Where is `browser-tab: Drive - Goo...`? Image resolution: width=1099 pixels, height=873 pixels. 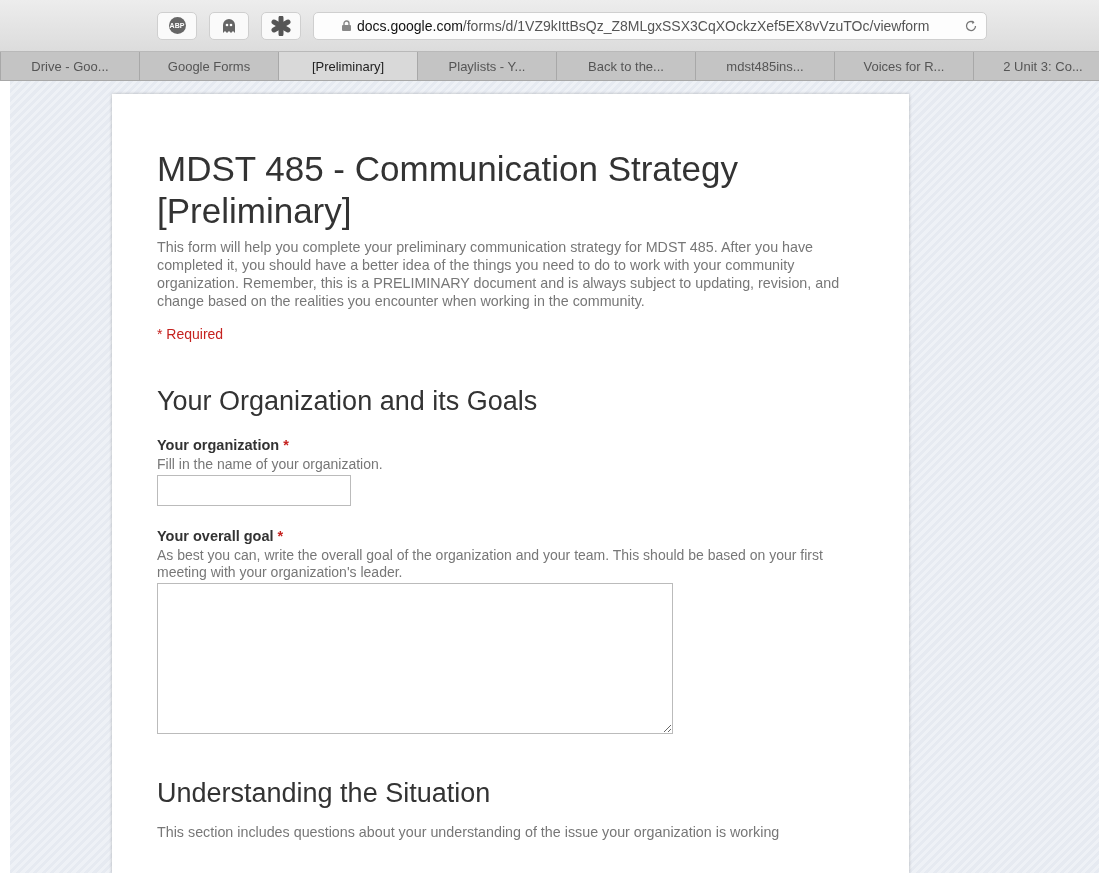
browser-tab: Drive - Goo... is located at coordinates (70, 66).